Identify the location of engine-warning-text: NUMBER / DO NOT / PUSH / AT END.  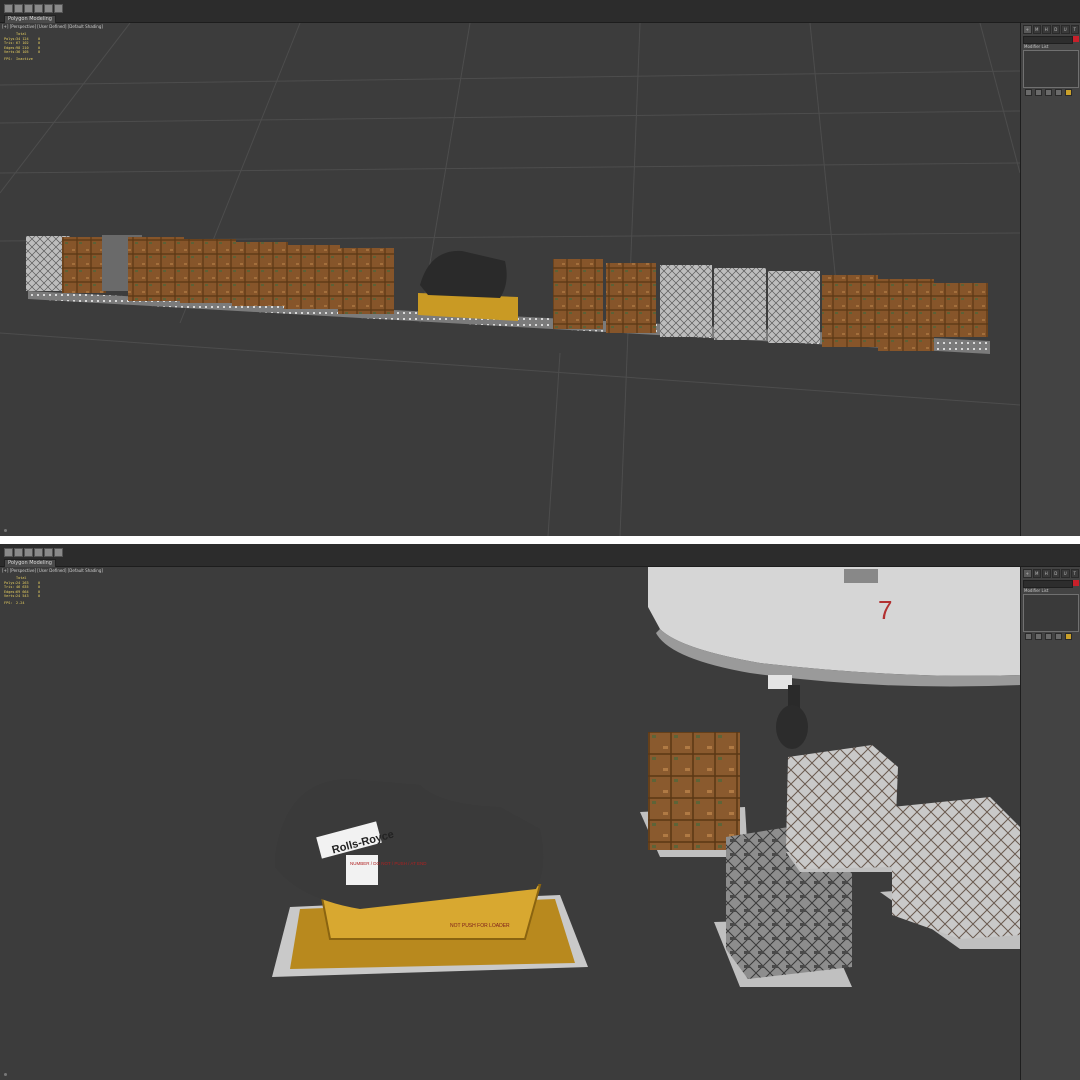
(388, 863).